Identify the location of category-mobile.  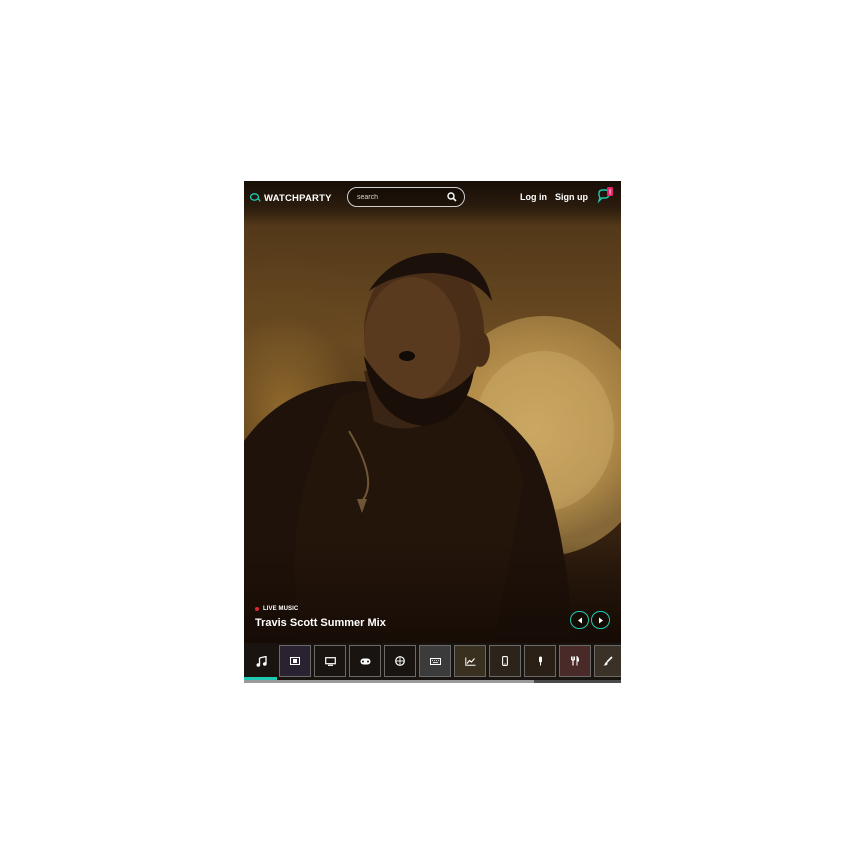
(505, 661).